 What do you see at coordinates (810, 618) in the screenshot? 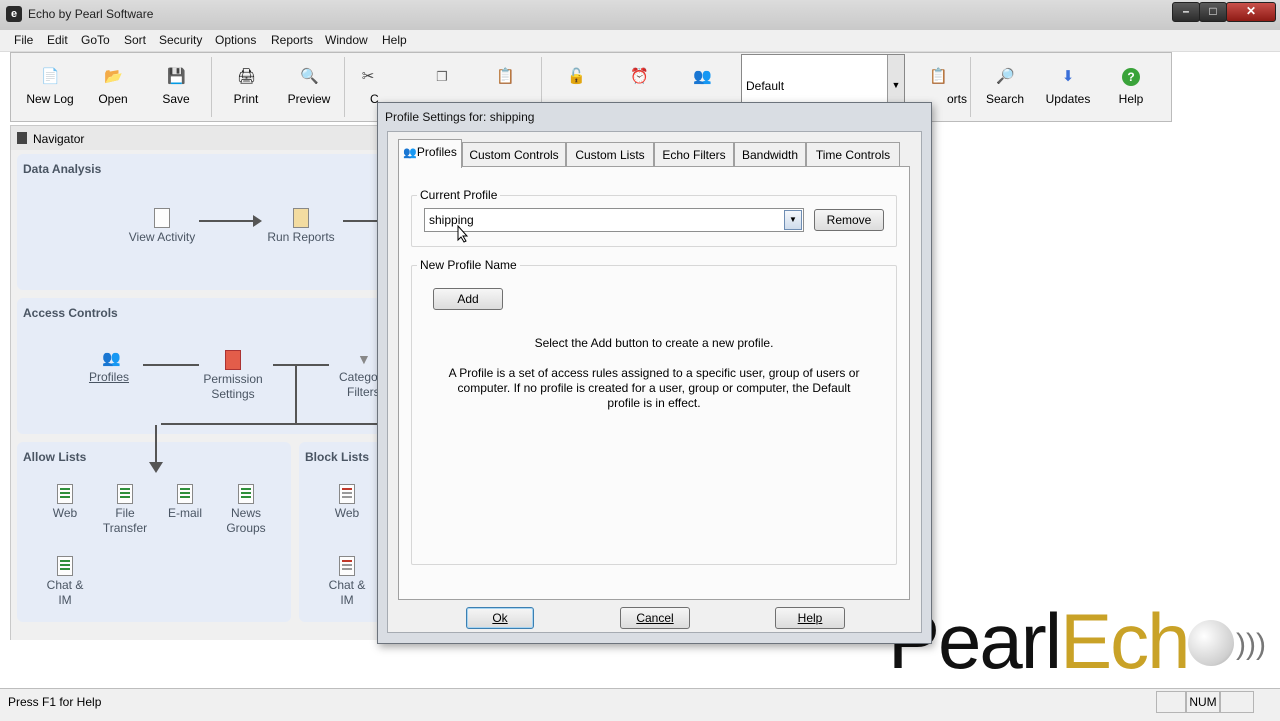
I see `help-dialog-button: Help` at bounding box center [810, 618].